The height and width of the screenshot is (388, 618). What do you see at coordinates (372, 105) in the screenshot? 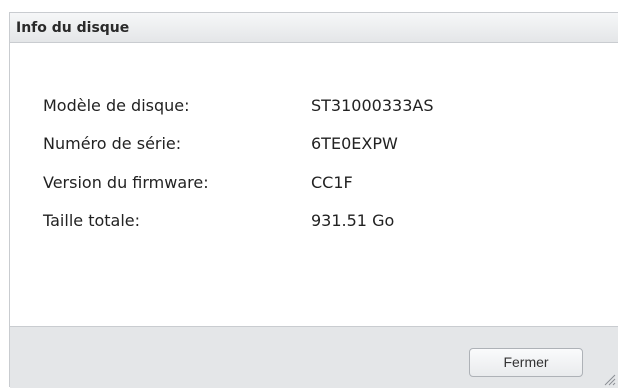
I see `field-value-model: ST31000333AS` at bounding box center [372, 105].